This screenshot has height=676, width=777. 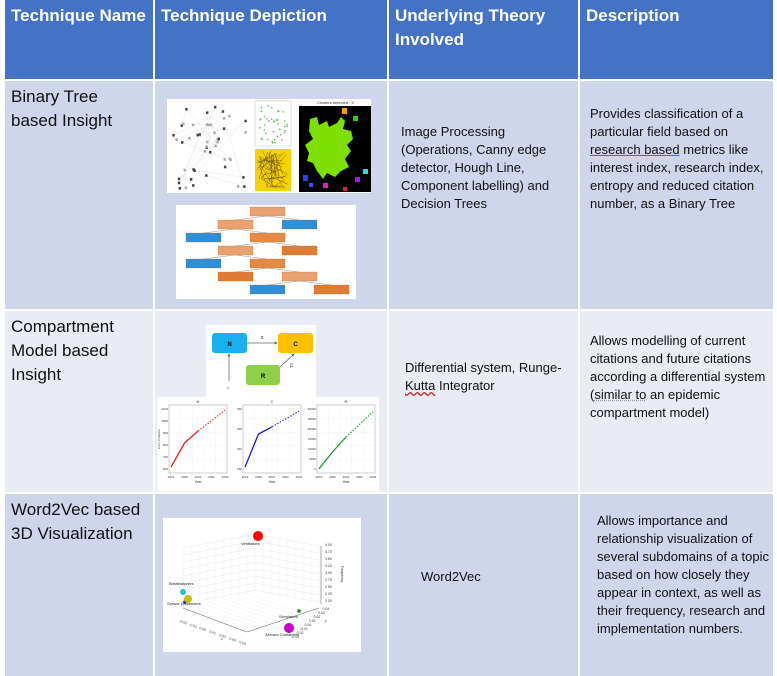 I want to click on z-tick-label: 3.75, so click(x=328, y=552).